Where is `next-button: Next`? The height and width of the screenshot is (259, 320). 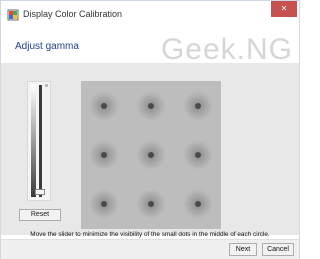 next-button: Next is located at coordinates (243, 249).